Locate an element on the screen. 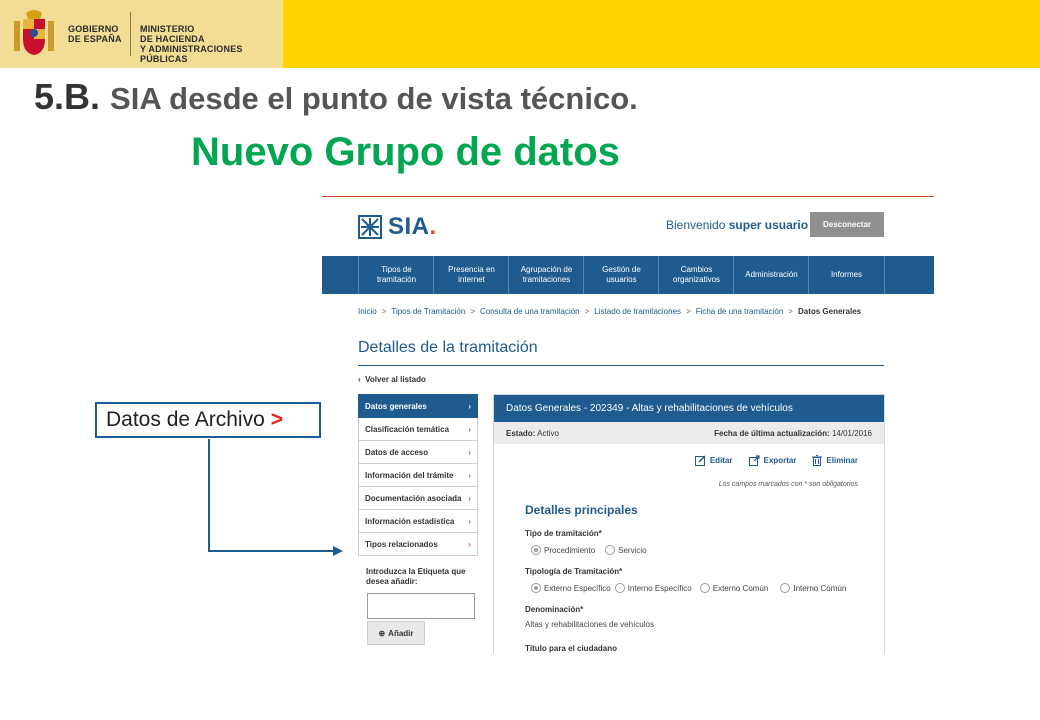  sia-logo: SIA. is located at coordinates (397, 227).